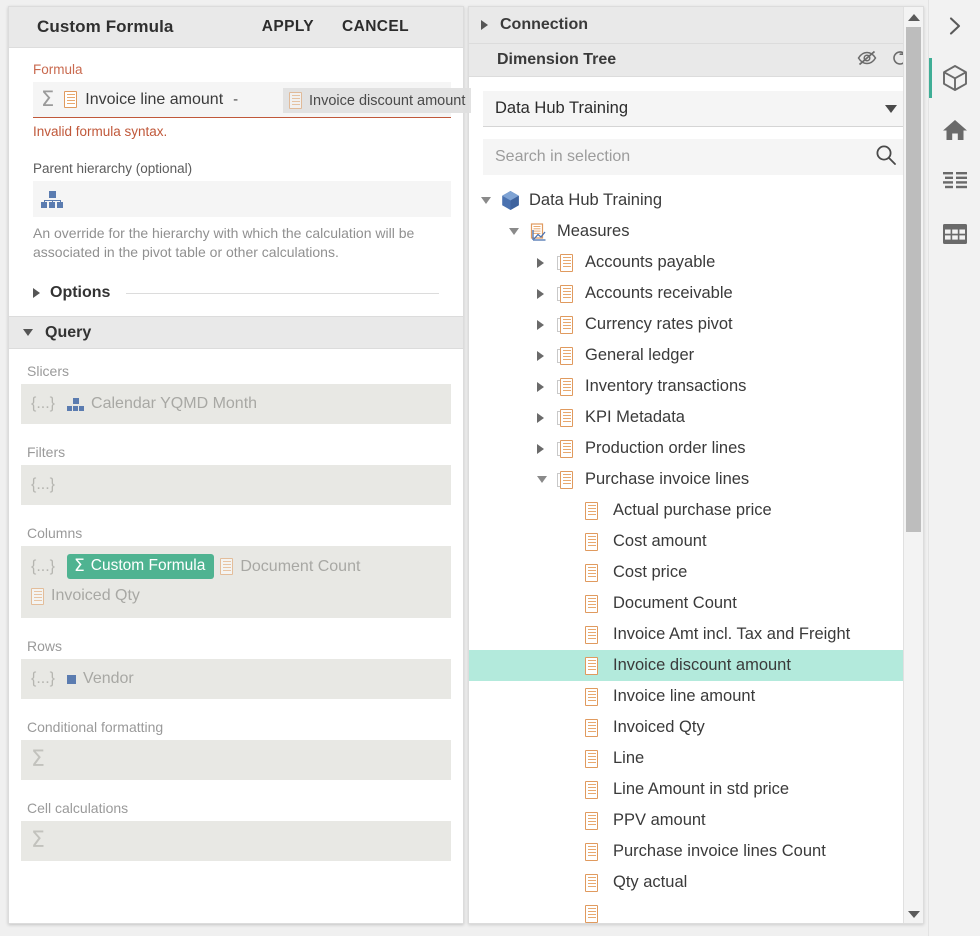 This screenshot has height=936, width=980. I want to click on tree-node-line-amount-in-std-price: Line Amount in std price, so click(696, 789).